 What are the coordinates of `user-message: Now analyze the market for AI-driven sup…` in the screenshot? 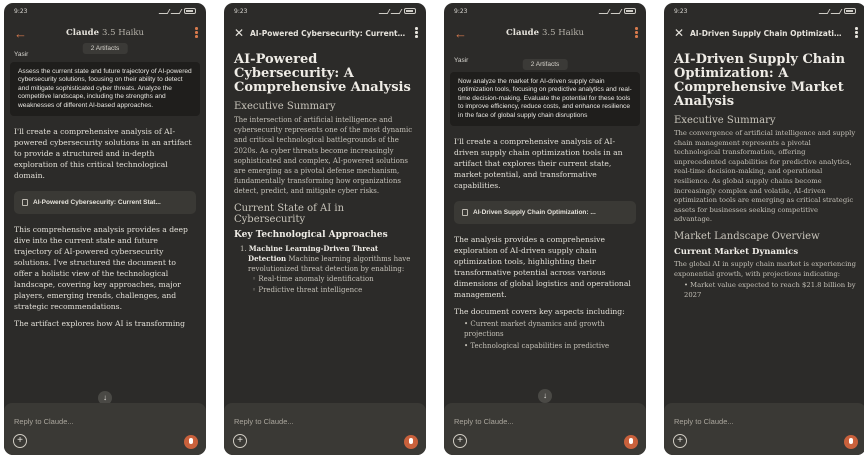 It's located at (545, 99).